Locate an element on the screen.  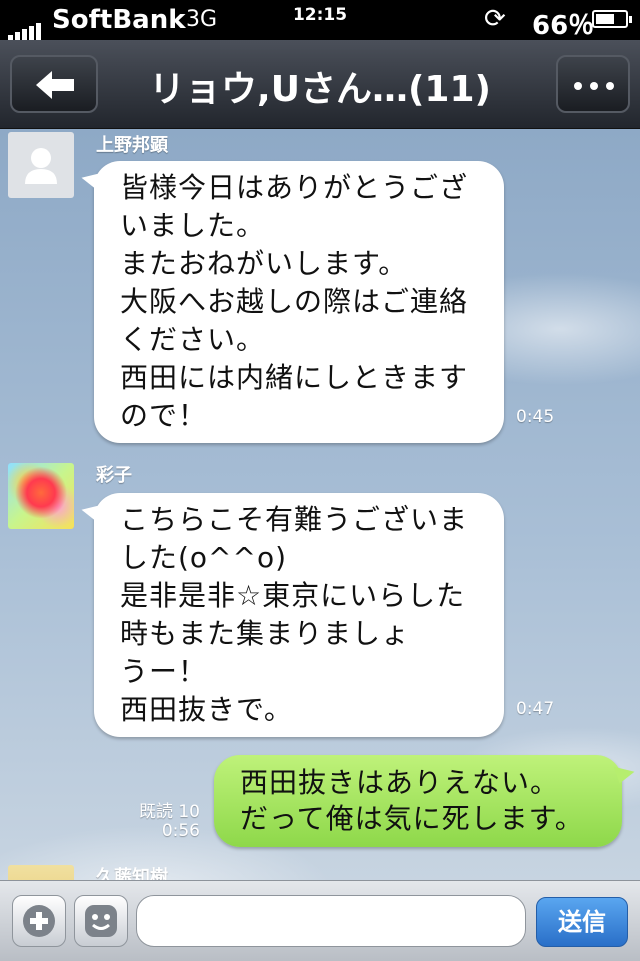
message-time: 0:56 is located at coordinates (180, 831).